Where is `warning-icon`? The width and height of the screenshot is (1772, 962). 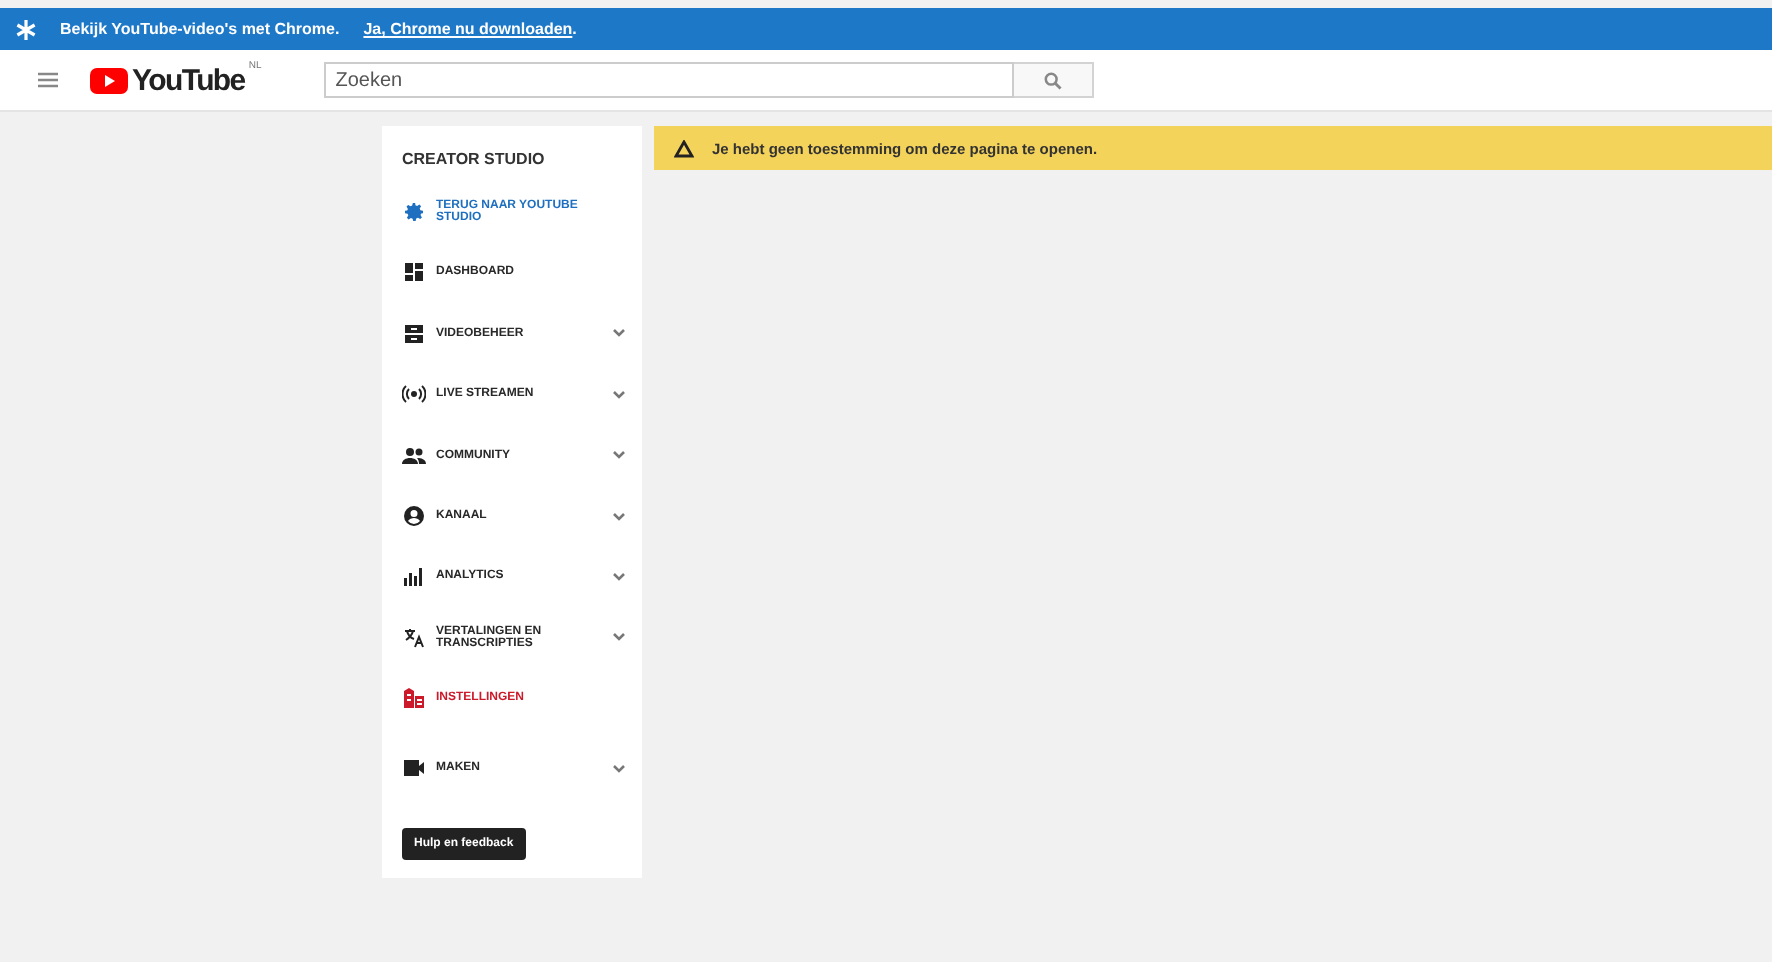 warning-icon is located at coordinates (684, 148).